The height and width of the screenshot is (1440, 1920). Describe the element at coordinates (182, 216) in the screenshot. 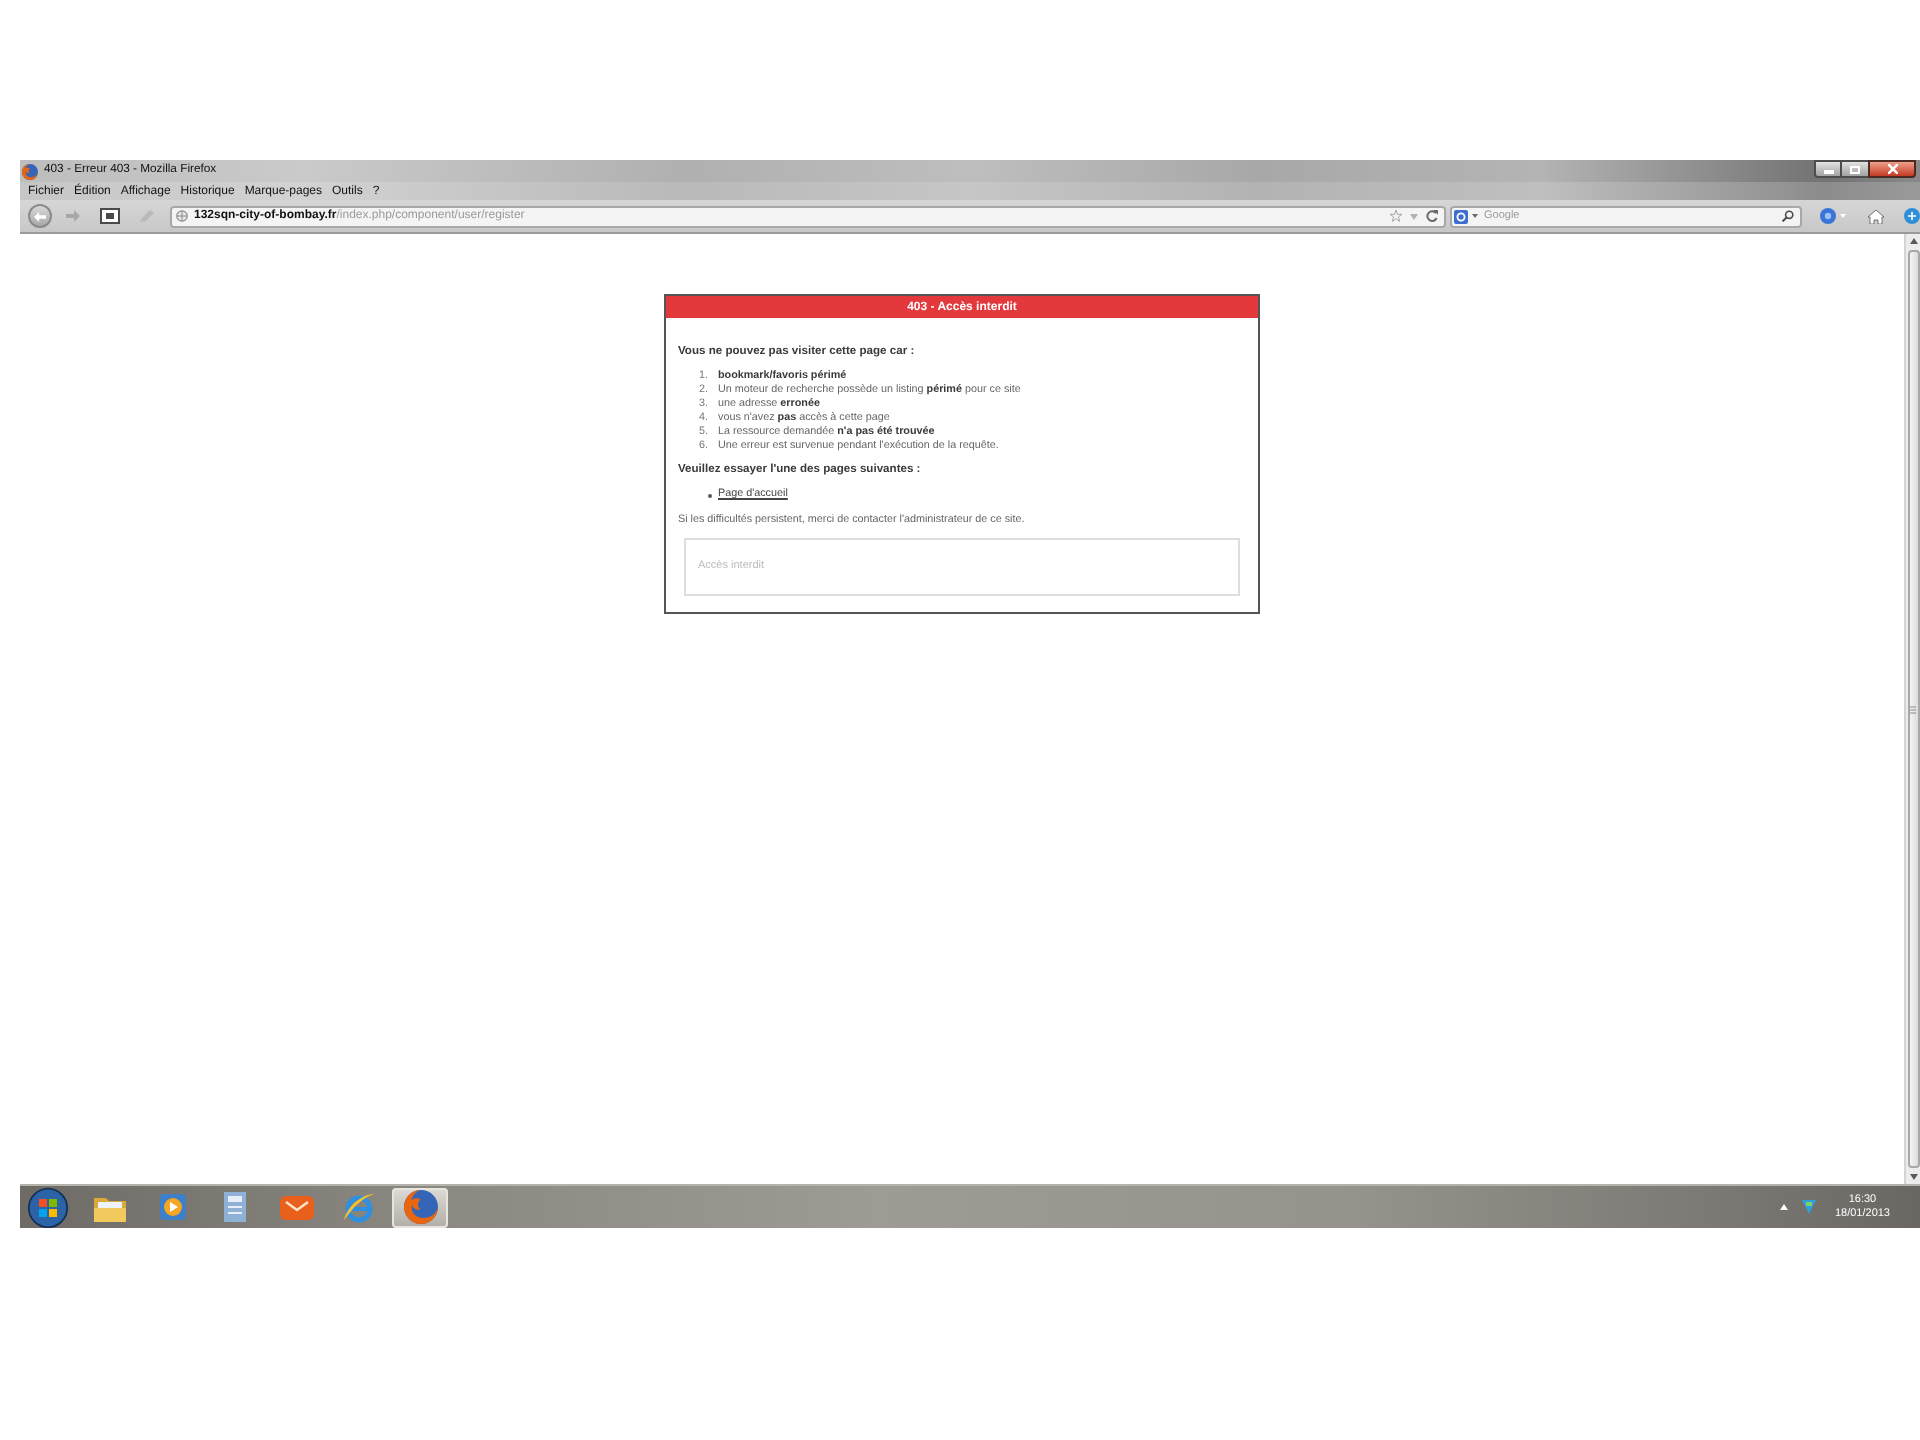

I see `globe-icon` at that location.